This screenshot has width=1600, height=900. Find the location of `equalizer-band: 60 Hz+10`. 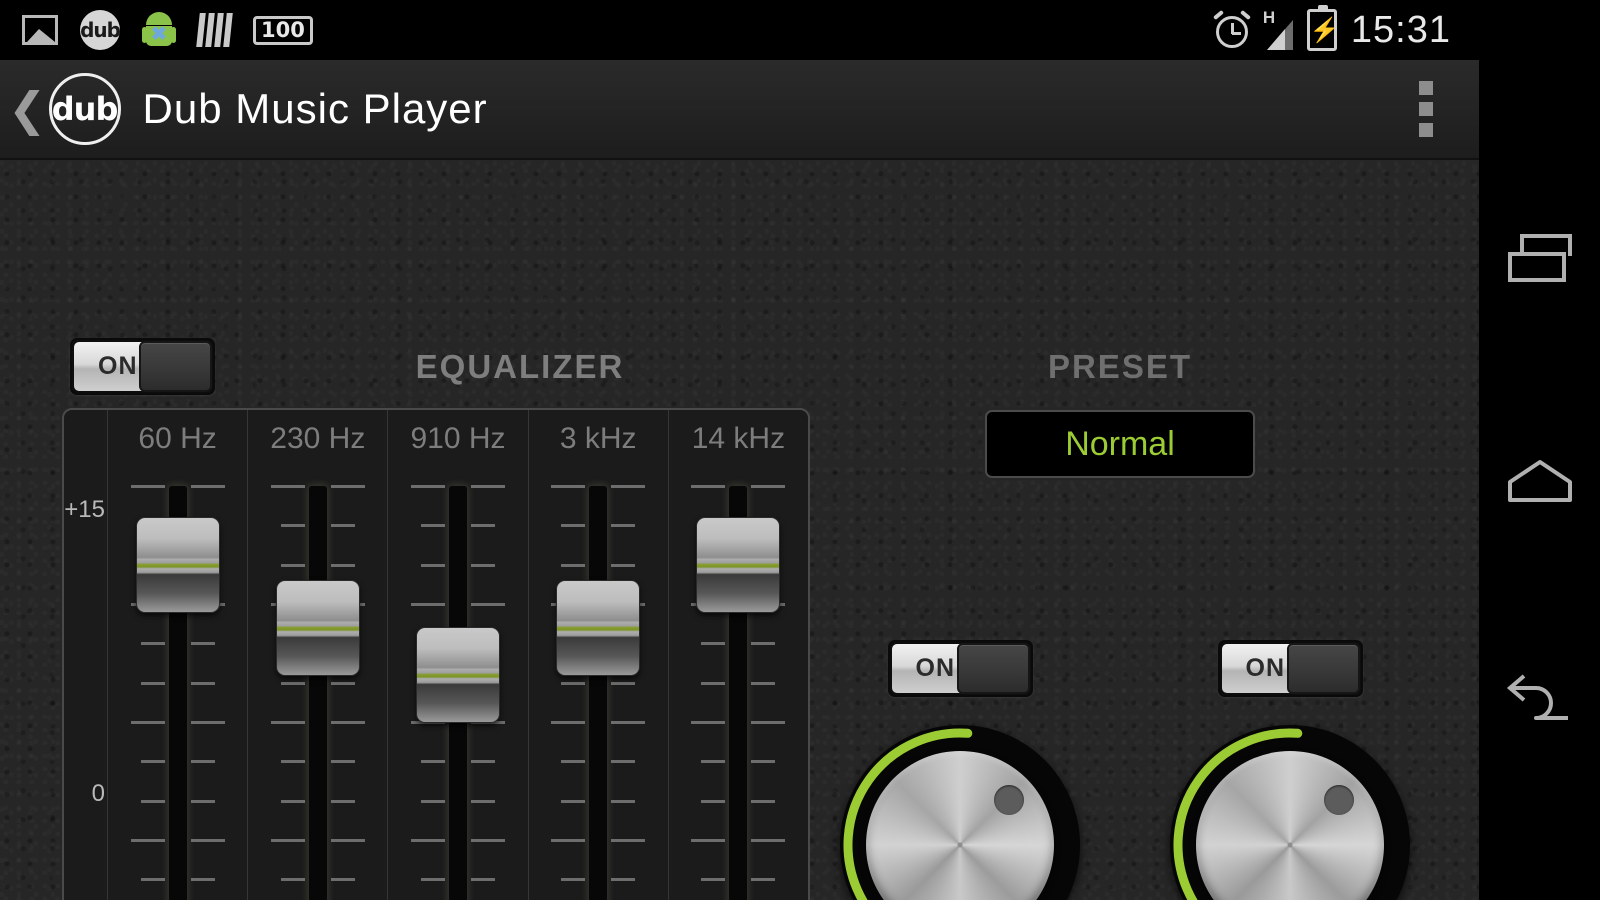

equalizer-band: 60 Hz+10 is located at coordinates (178, 655).